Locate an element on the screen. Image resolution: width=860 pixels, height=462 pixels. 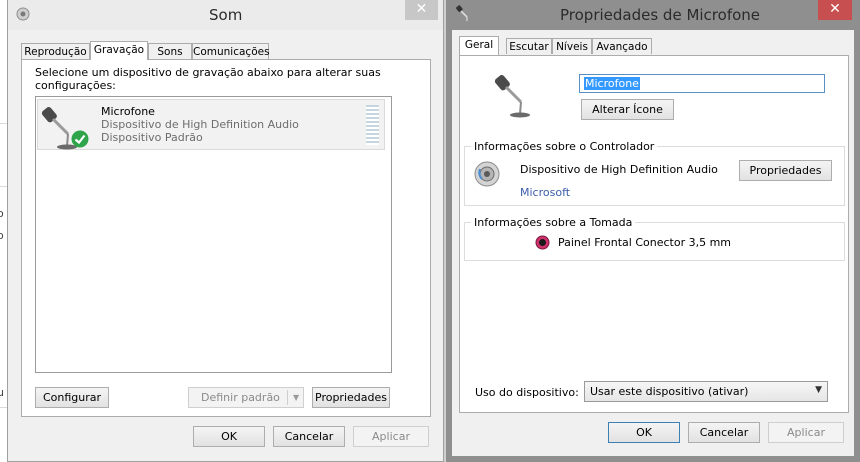
tab-recording: Gravação is located at coordinates (119, 50).